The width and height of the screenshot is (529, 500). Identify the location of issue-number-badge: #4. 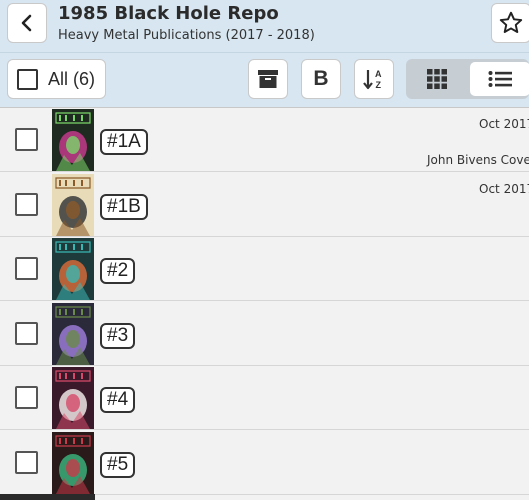
(118, 400).